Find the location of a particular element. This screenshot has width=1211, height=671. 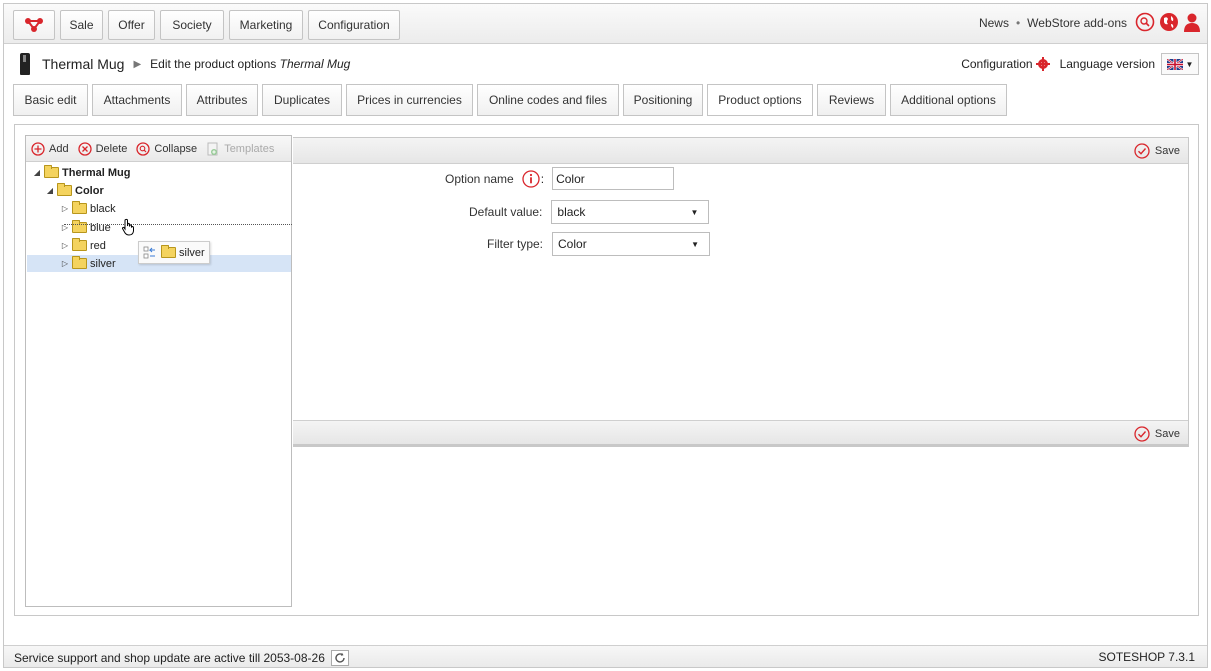

nav-marketing: Marketing is located at coordinates (266, 25).